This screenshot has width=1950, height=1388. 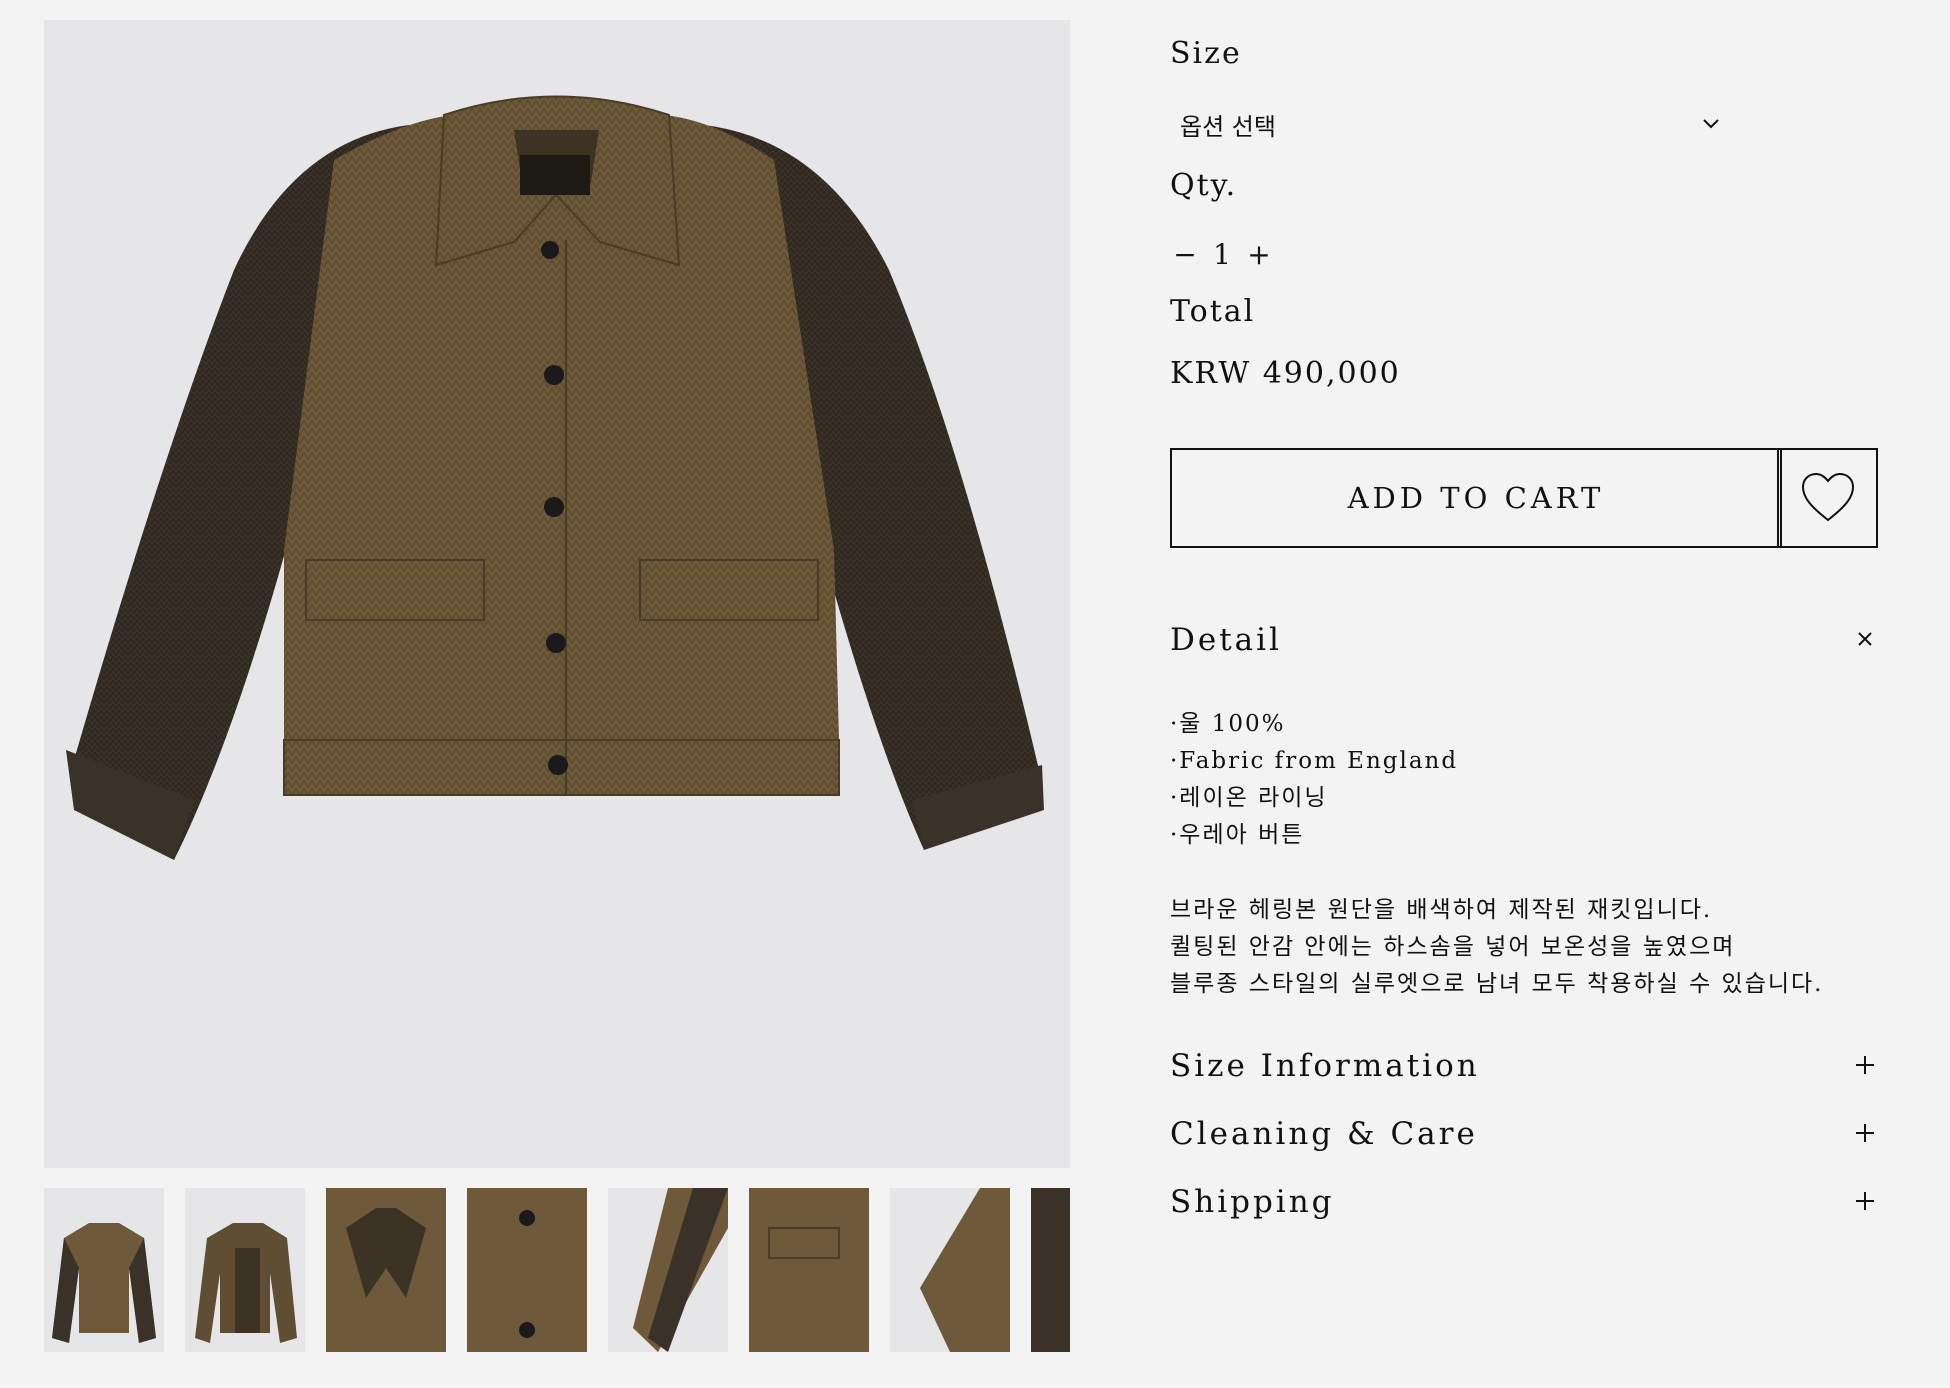 I want to click on size-select: 옵션 선택, so click(x=1446, y=124).